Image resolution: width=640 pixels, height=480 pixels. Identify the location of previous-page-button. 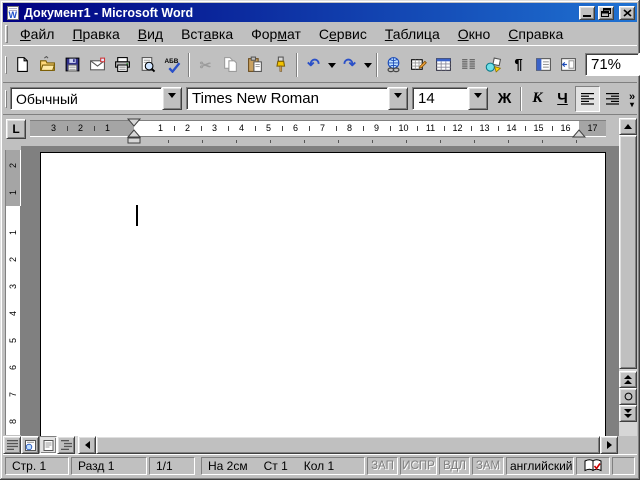
(628, 379).